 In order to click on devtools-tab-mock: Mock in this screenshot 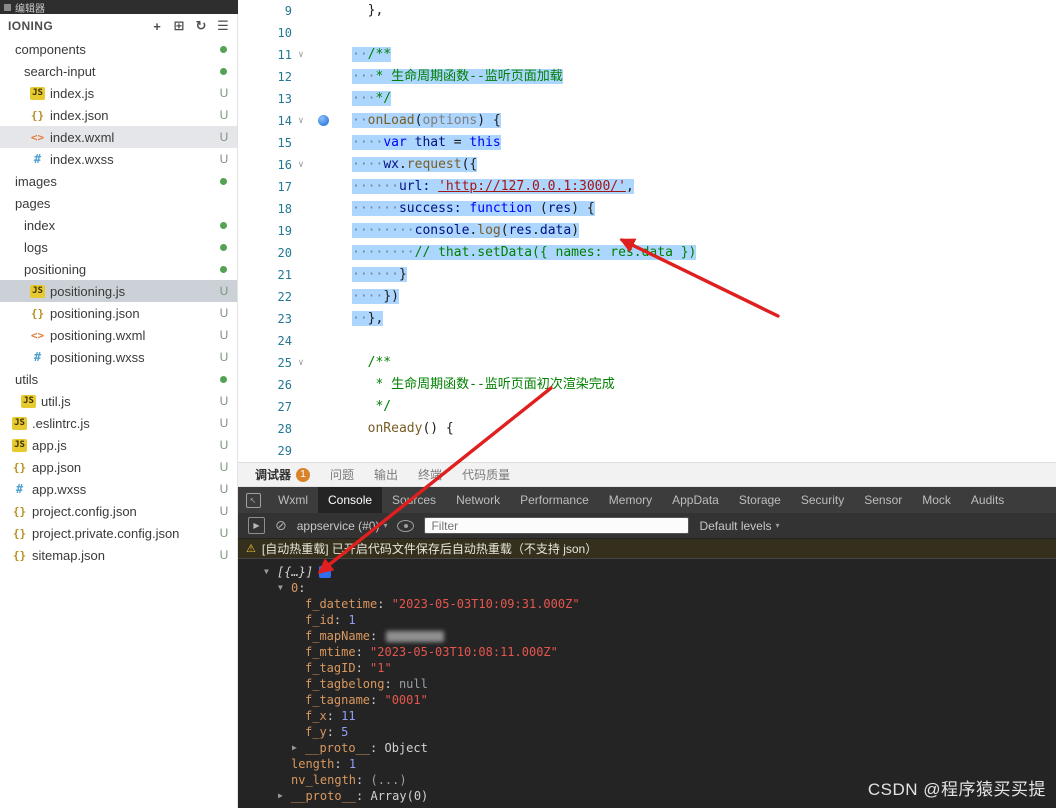, I will do `click(936, 500)`.